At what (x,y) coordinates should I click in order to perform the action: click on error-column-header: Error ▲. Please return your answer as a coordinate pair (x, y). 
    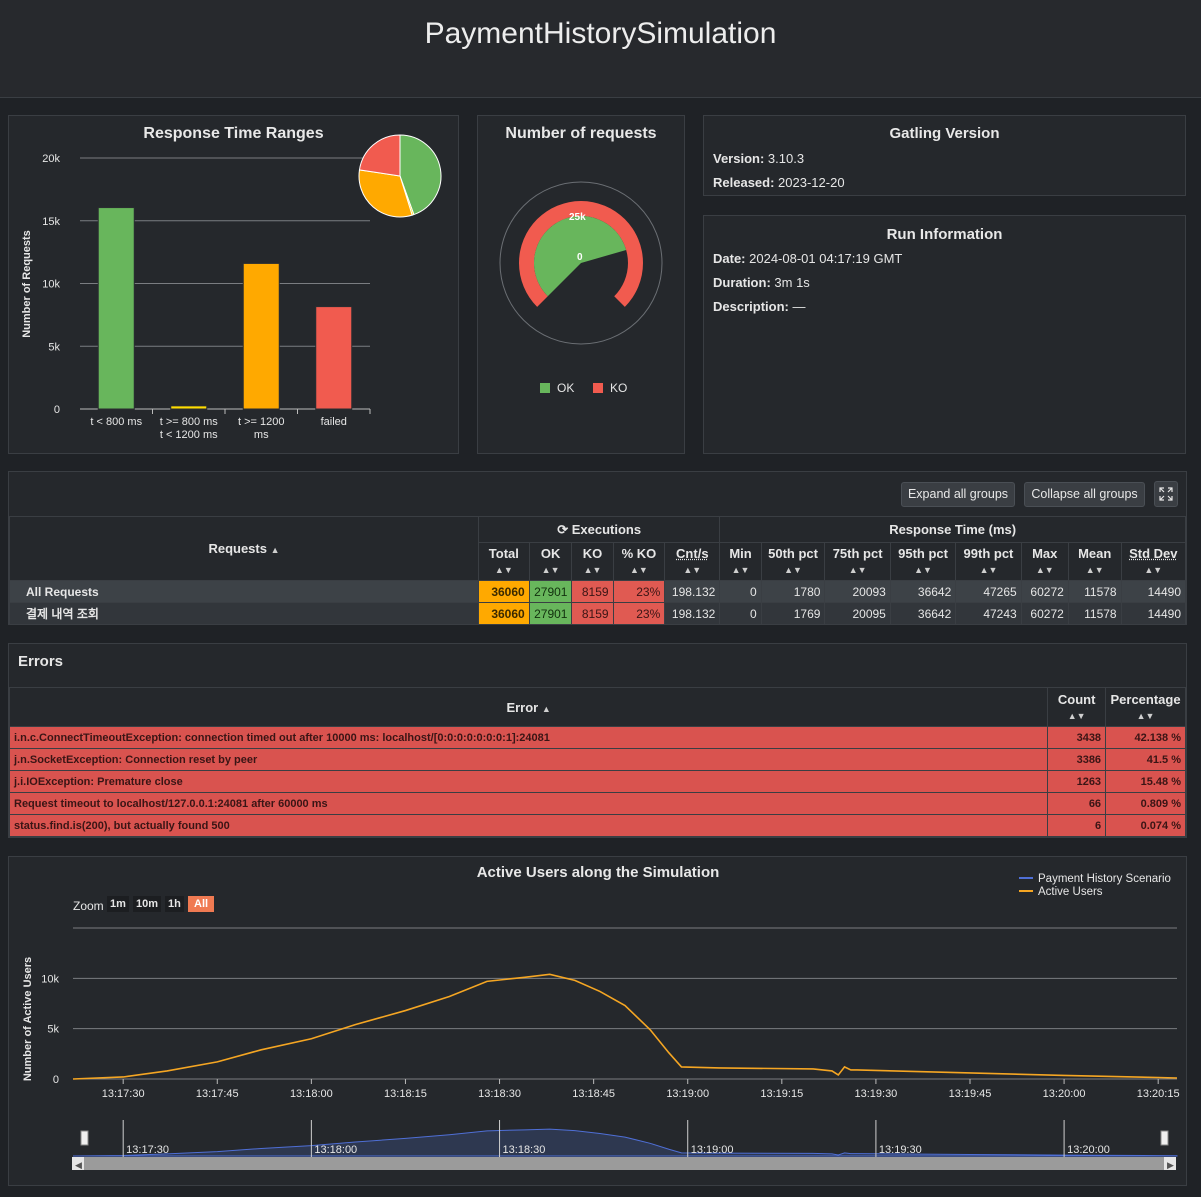
    Looking at the image, I should click on (528, 707).